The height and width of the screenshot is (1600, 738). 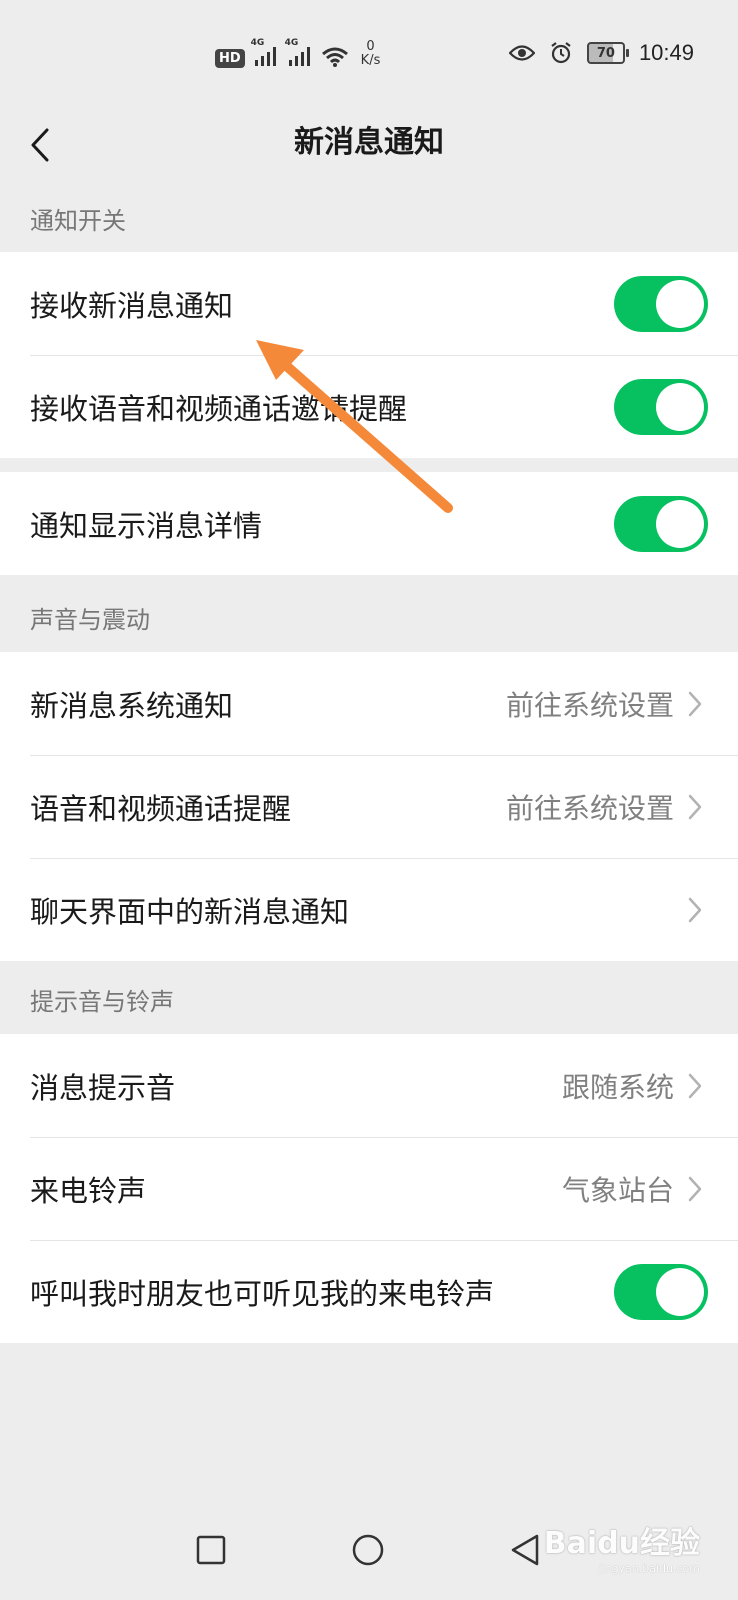 I want to click on network-speed: 0 K/s, so click(x=371, y=54).